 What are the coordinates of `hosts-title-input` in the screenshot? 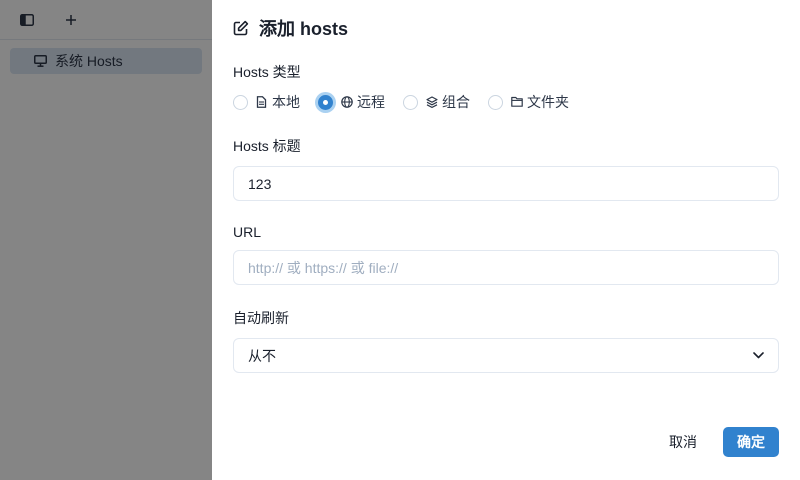 It's located at (506, 183).